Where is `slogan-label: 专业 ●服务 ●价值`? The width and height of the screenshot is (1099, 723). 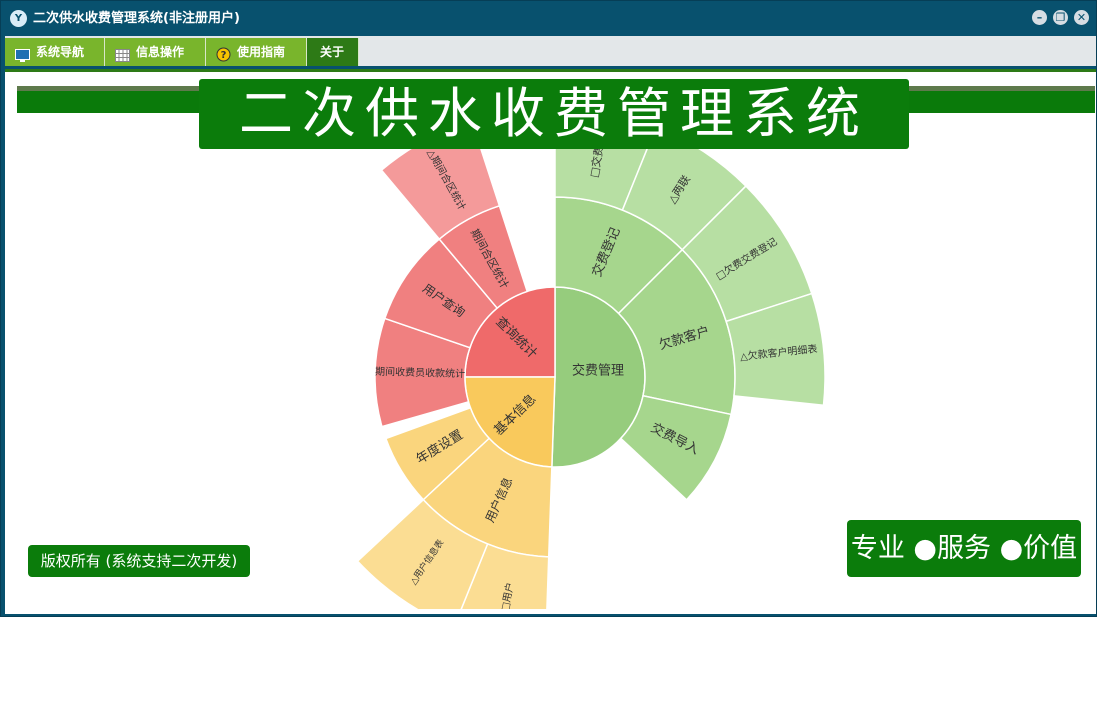 slogan-label: 专业 ●服务 ●价值 is located at coordinates (964, 548).